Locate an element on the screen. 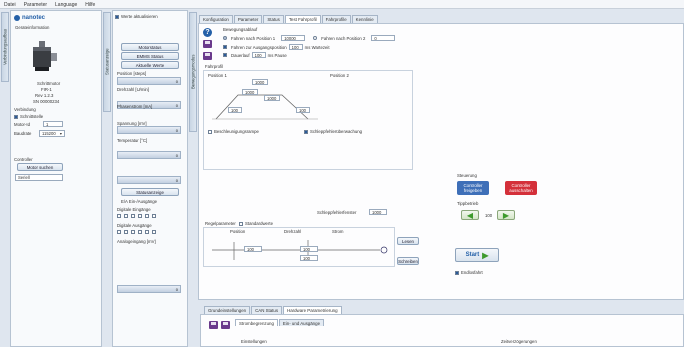 The height and width of the screenshot is (347, 684). do-2-indicator is located at coordinates (126, 232).